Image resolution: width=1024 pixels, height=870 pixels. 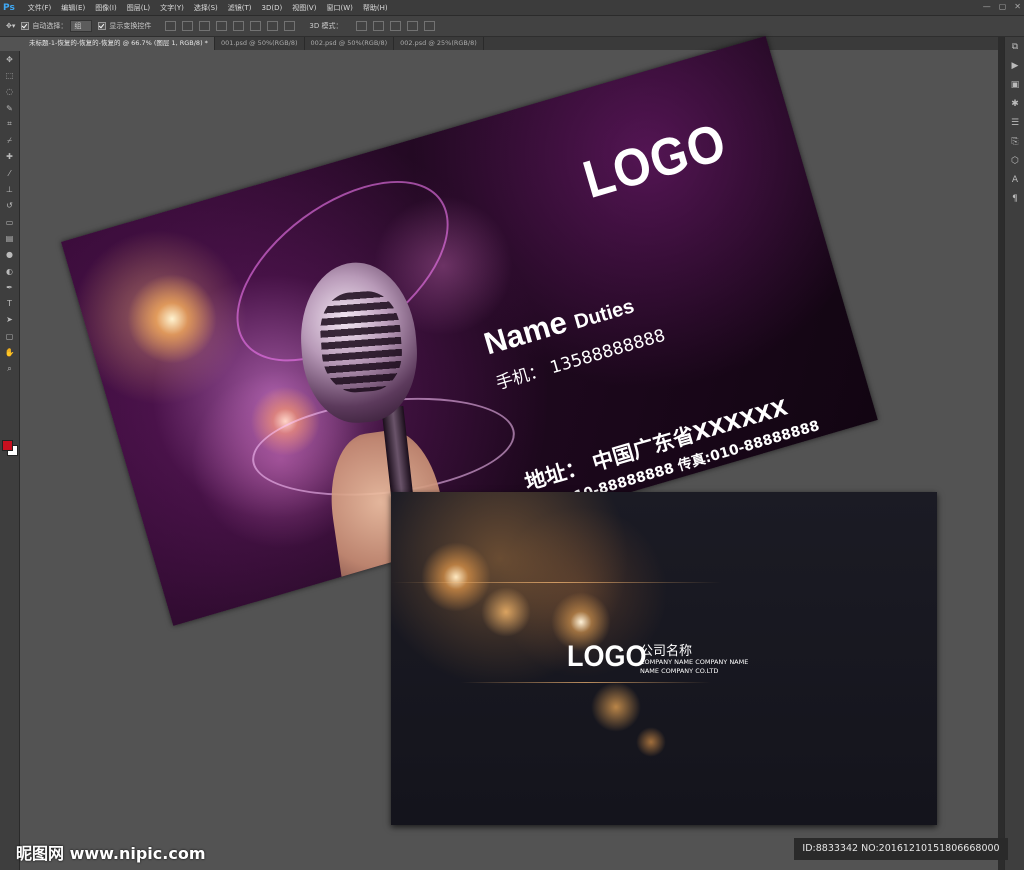 I want to click on auto-select-checkbox: 自动选择：, so click(x=44, y=26).